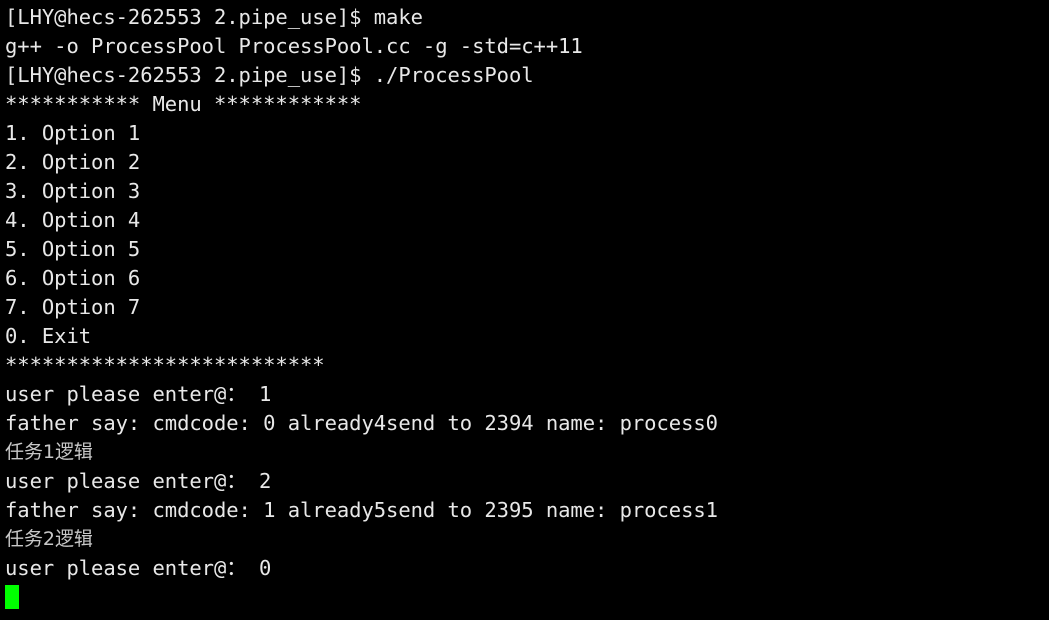 This screenshot has width=1049, height=620. Describe the element at coordinates (73, 191) in the screenshot. I see `menu-option-3: 3. Option 3` at that location.